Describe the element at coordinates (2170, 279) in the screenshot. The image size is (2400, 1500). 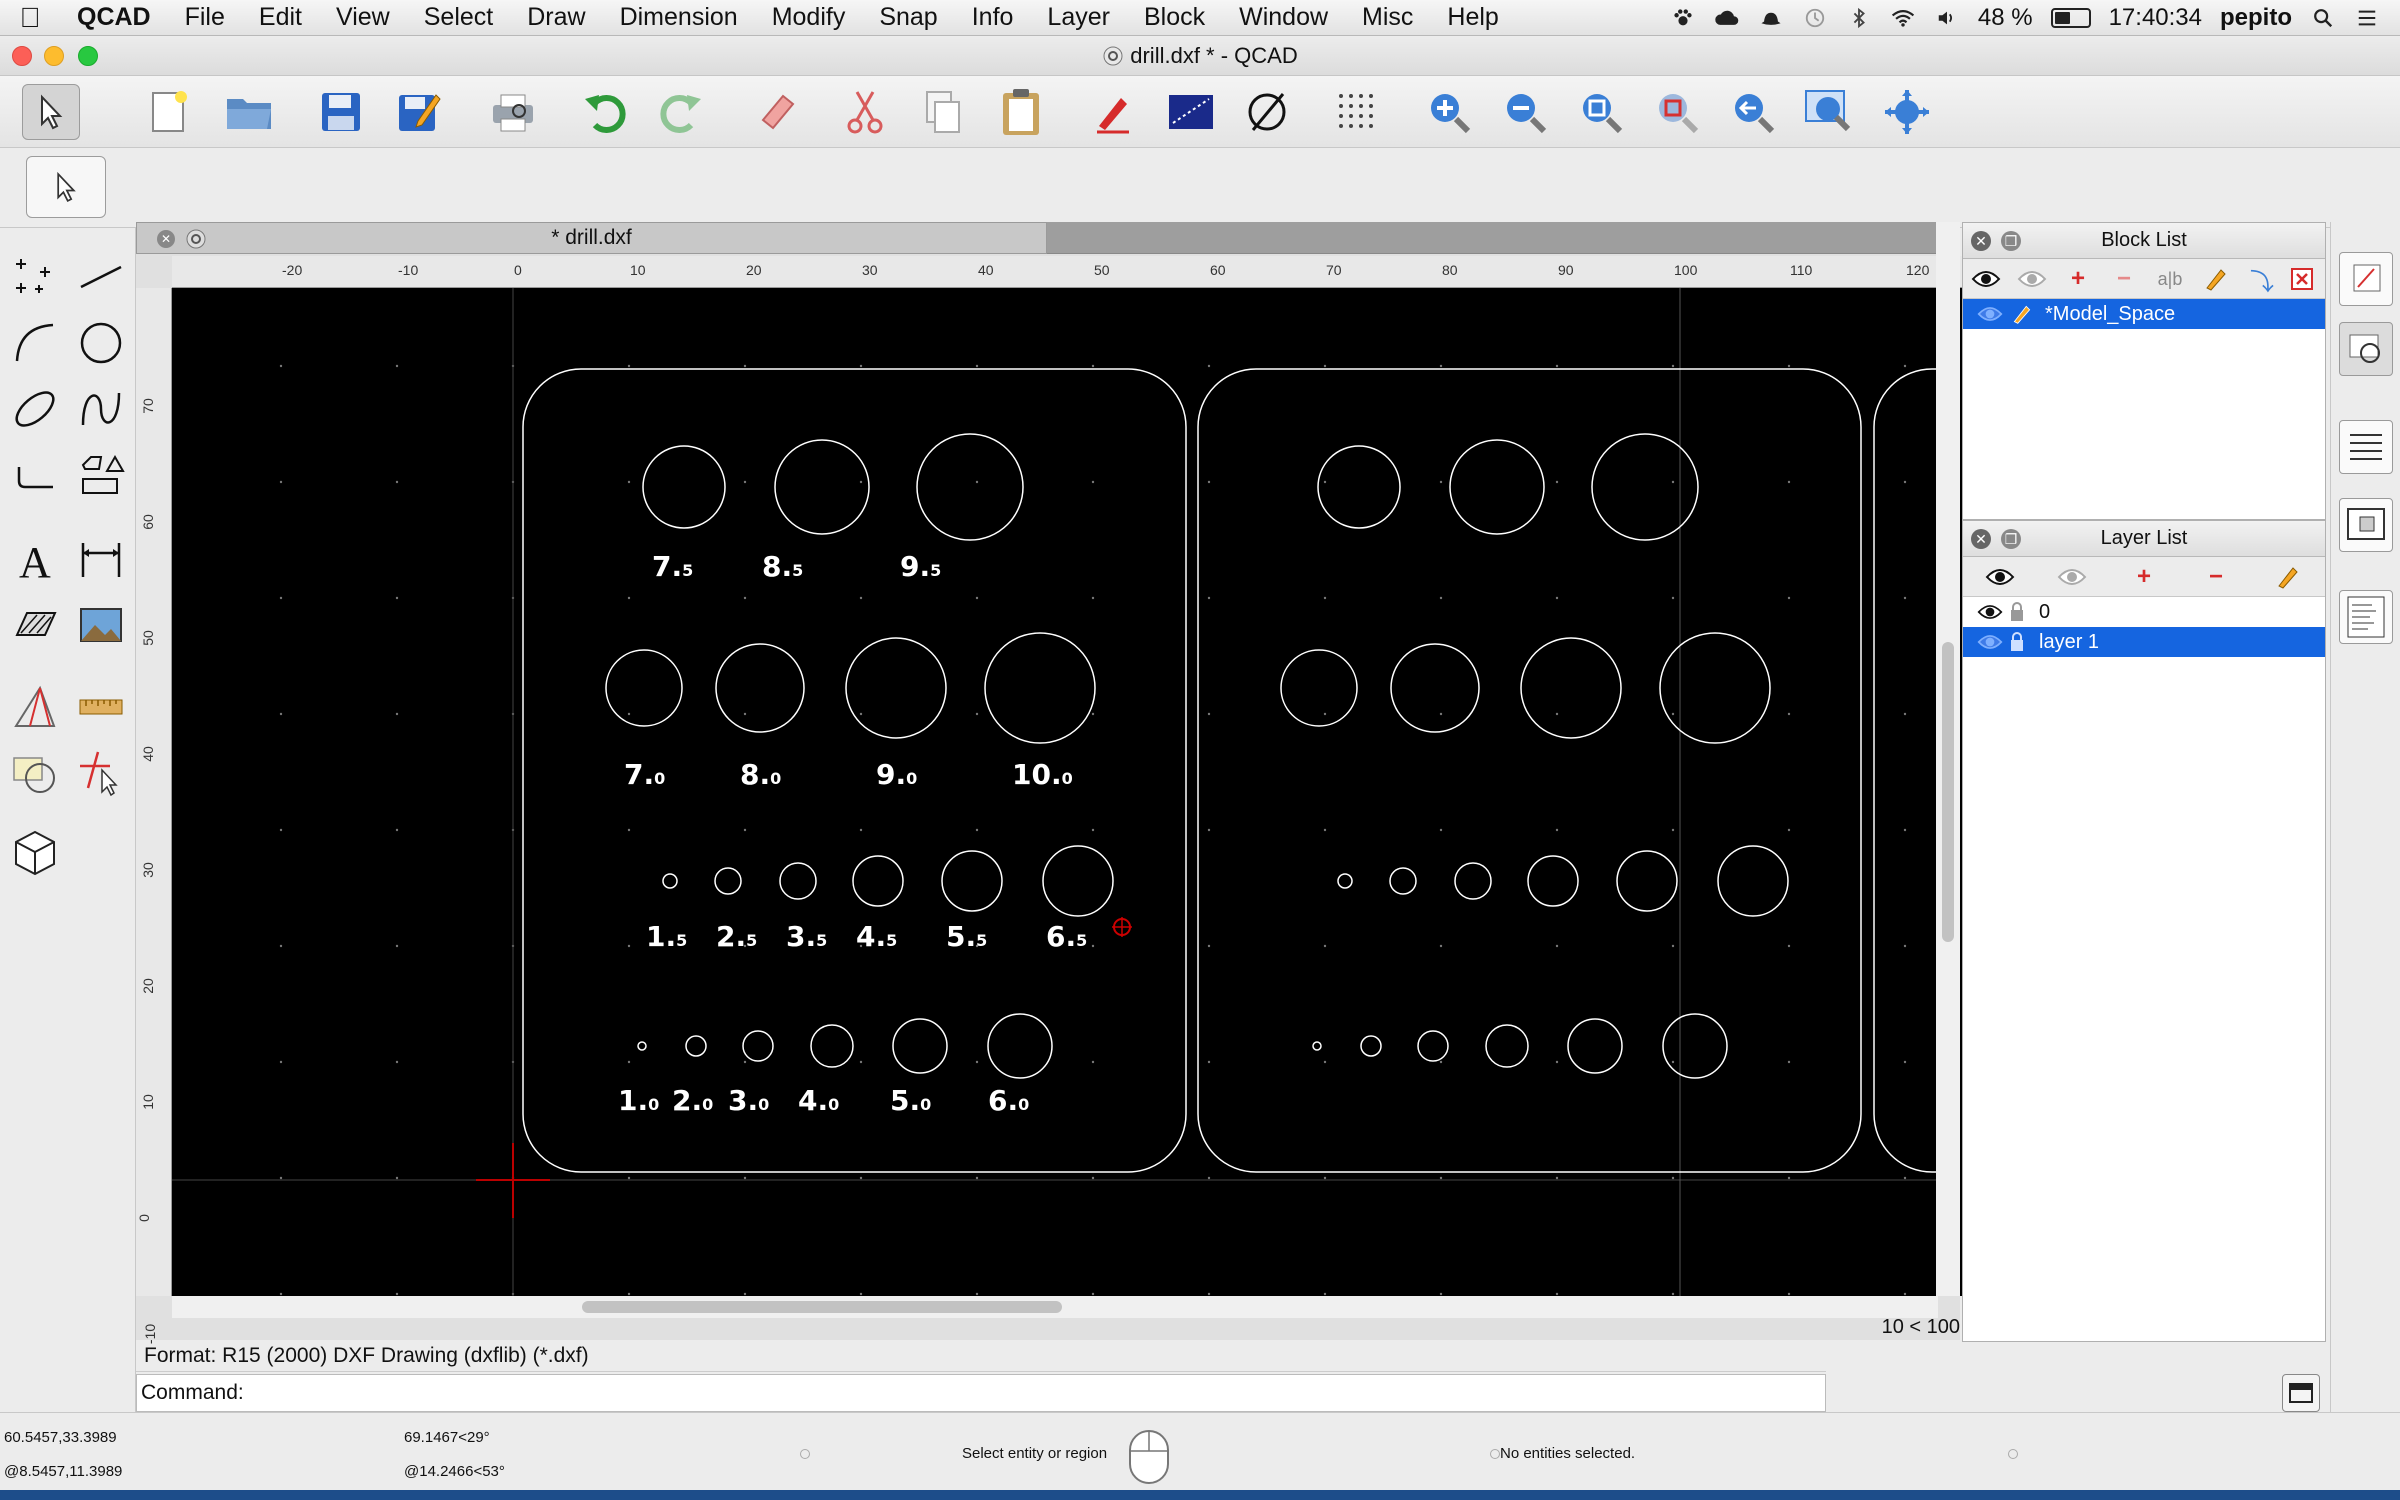
I see `rename-block-icon: a|b` at that location.